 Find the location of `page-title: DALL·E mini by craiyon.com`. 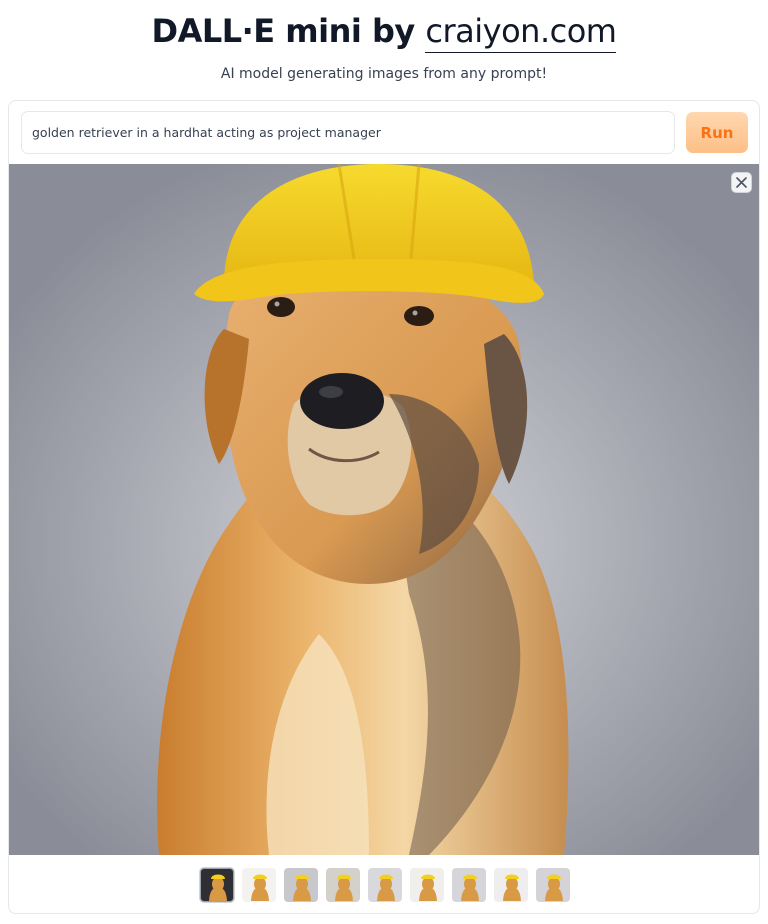

page-title: DALL·E mini by craiyon.com is located at coordinates (384, 32).